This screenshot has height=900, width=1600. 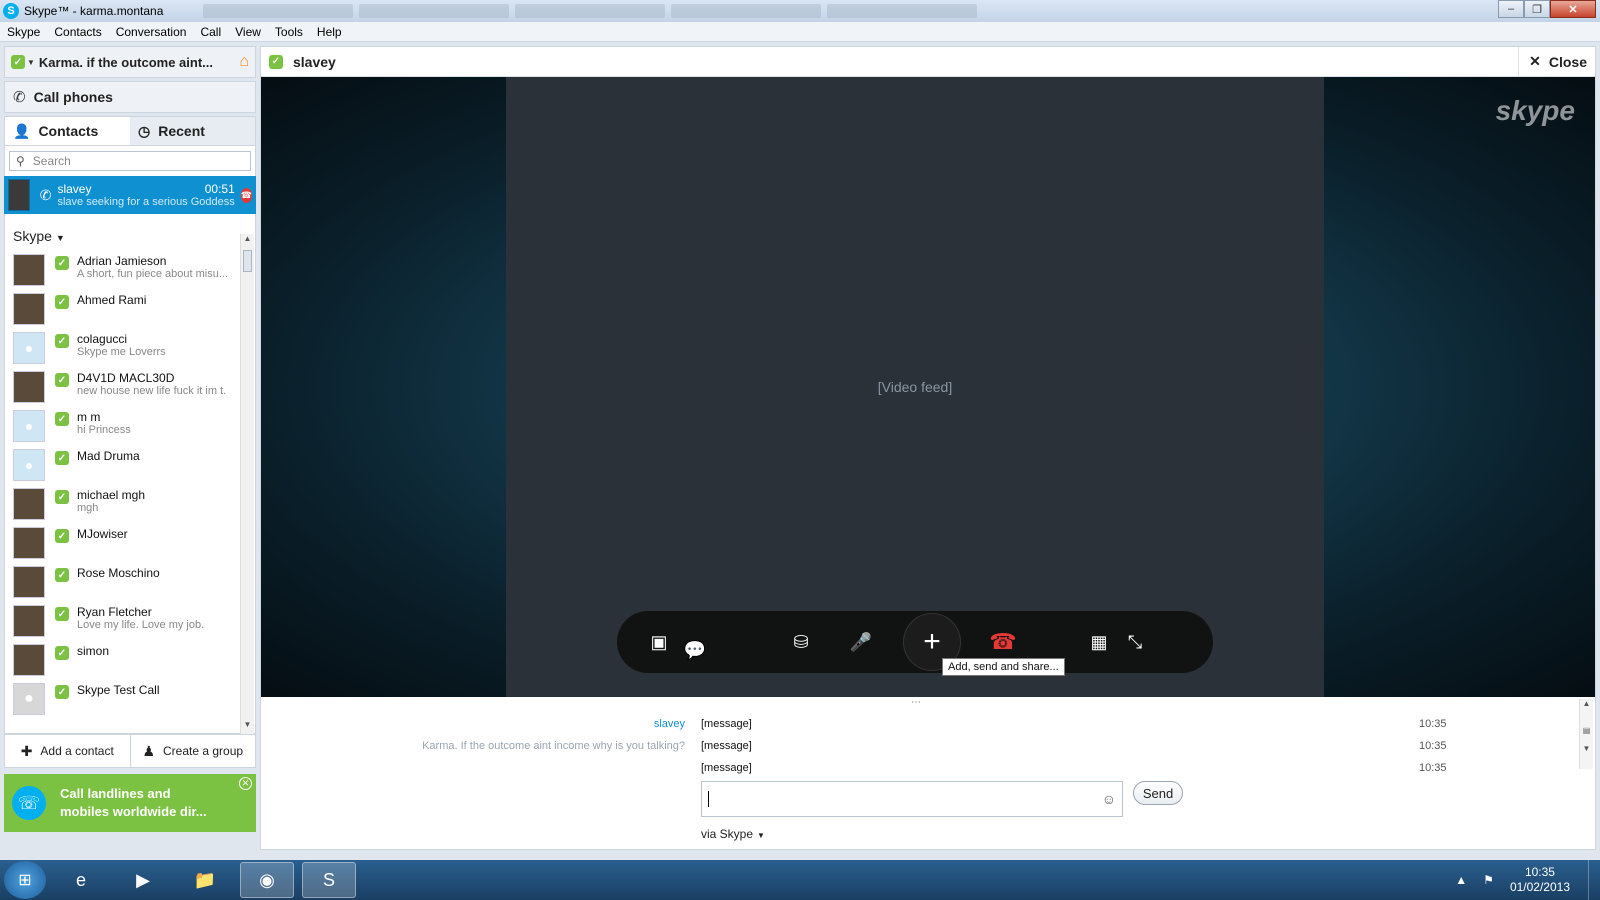 What do you see at coordinates (912, 799) in the screenshot?
I see `message-input: ☺` at bounding box center [912, 799].